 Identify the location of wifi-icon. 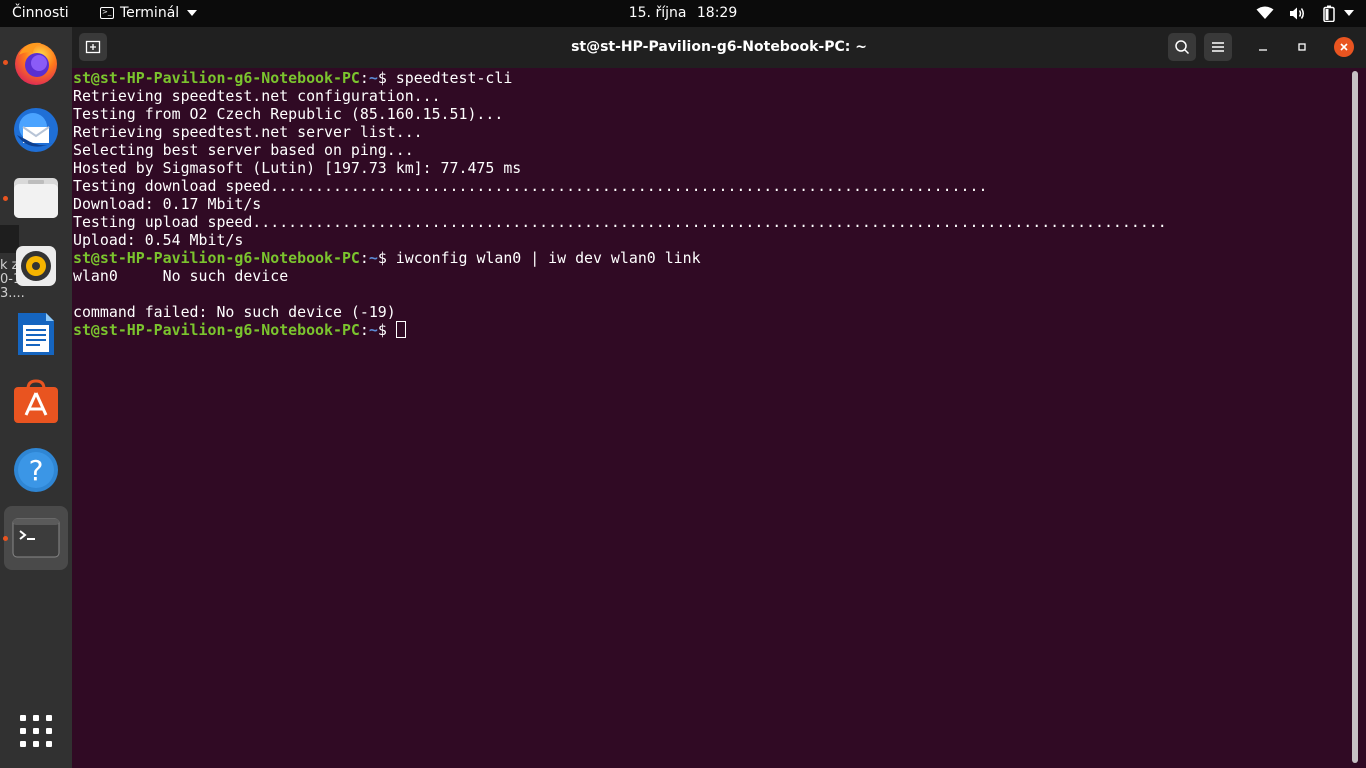
(1265, 13).